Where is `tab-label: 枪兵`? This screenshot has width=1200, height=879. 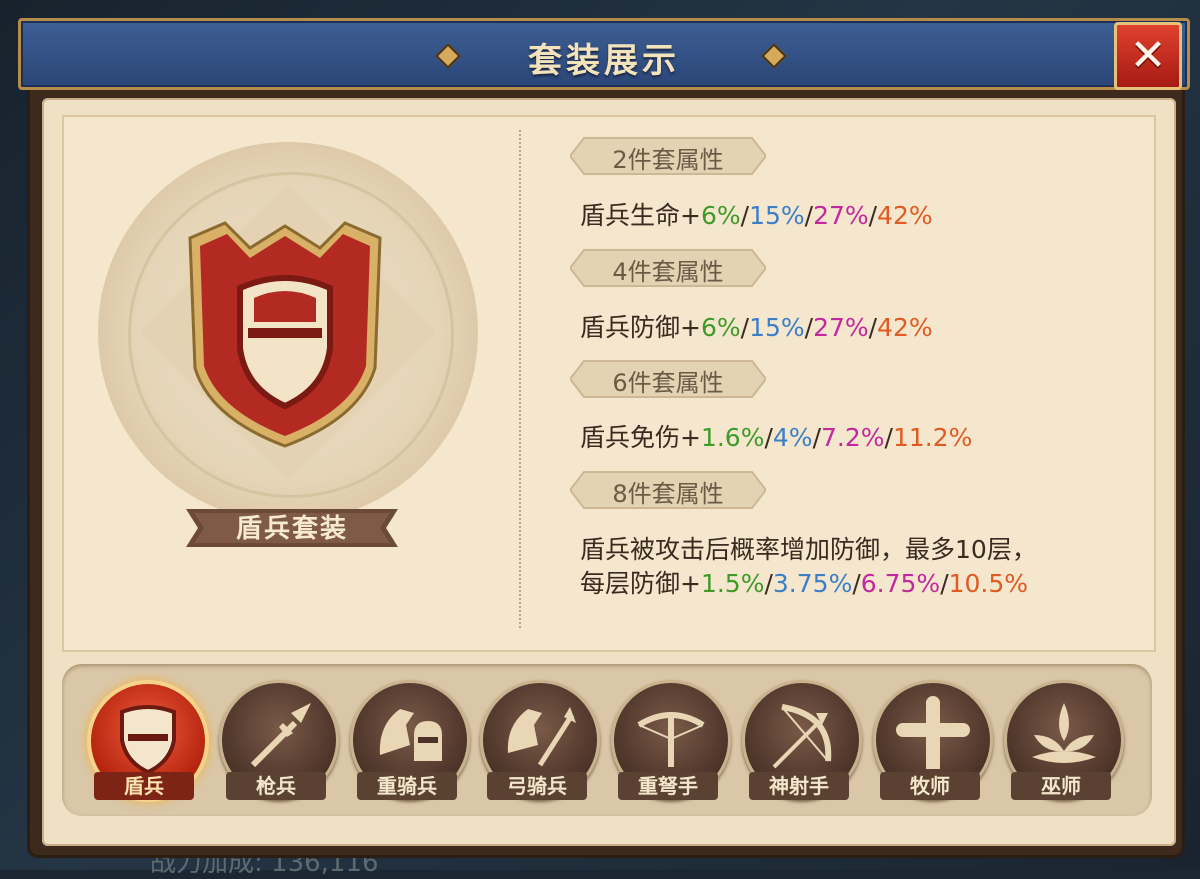 tab-label: 枪兵 is located at coordinates (276, 786).